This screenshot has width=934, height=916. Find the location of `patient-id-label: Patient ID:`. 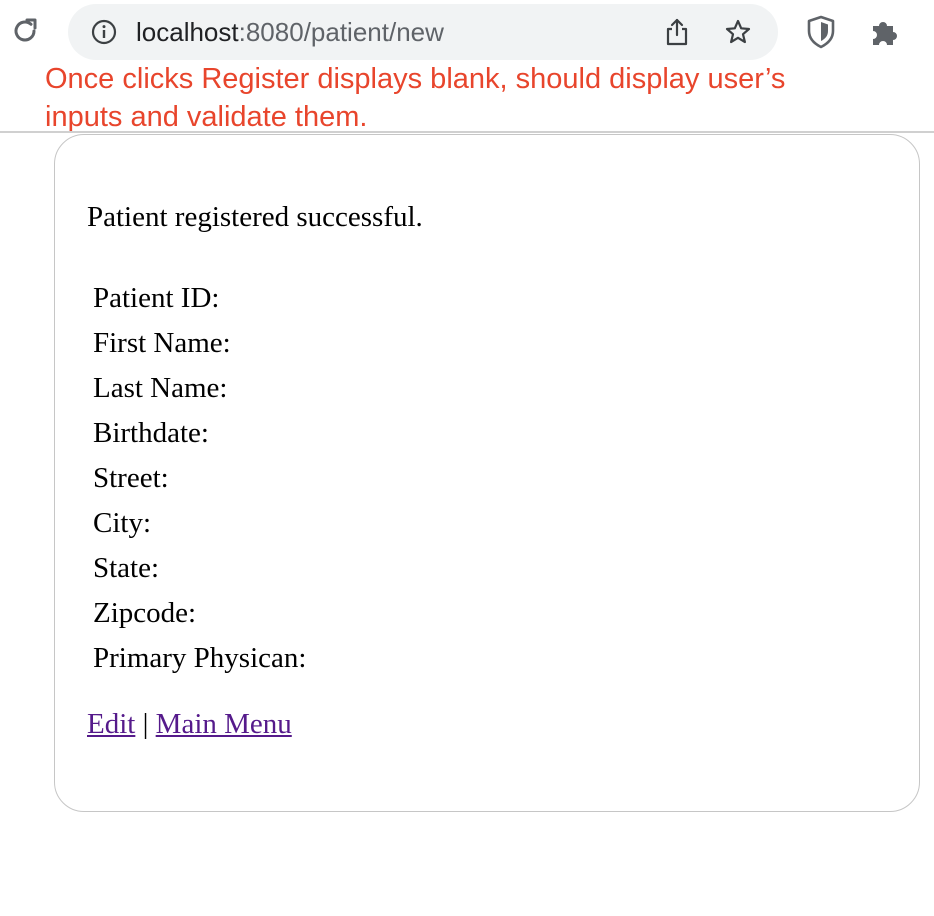

patient-id-label: Patient ID: is located at coordinates (156, 298).